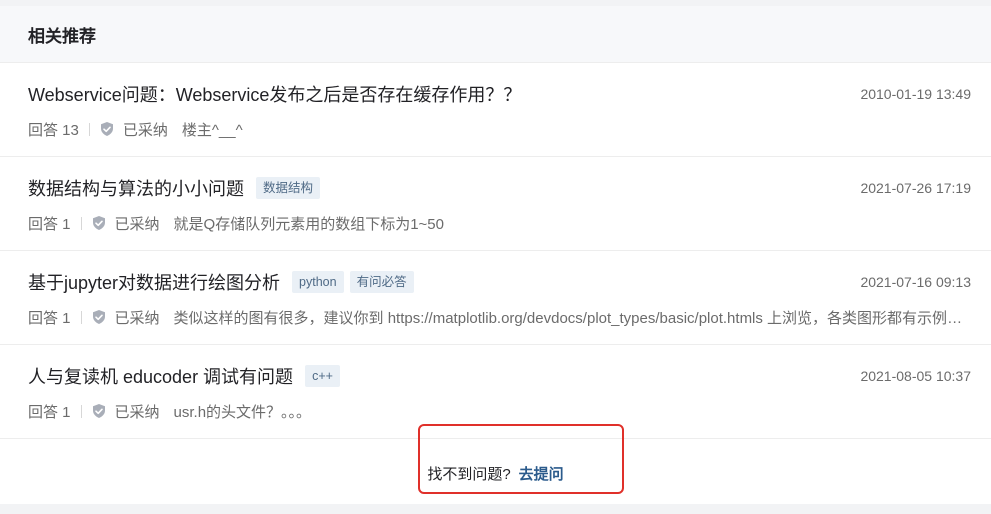  Describe the element at coordinates (322, 376) in the screenshot. I see `tag-badge: c++` at that location.